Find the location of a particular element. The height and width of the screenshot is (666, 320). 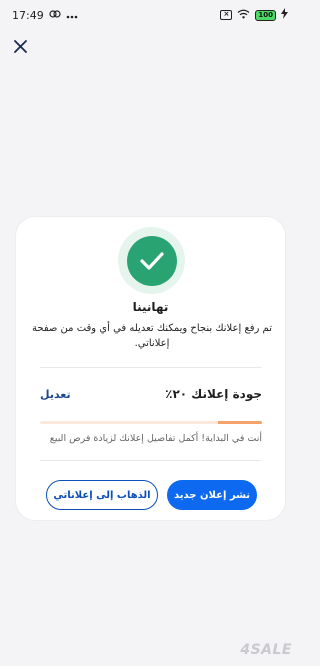

close-icon is located at coordinates (20, 46).